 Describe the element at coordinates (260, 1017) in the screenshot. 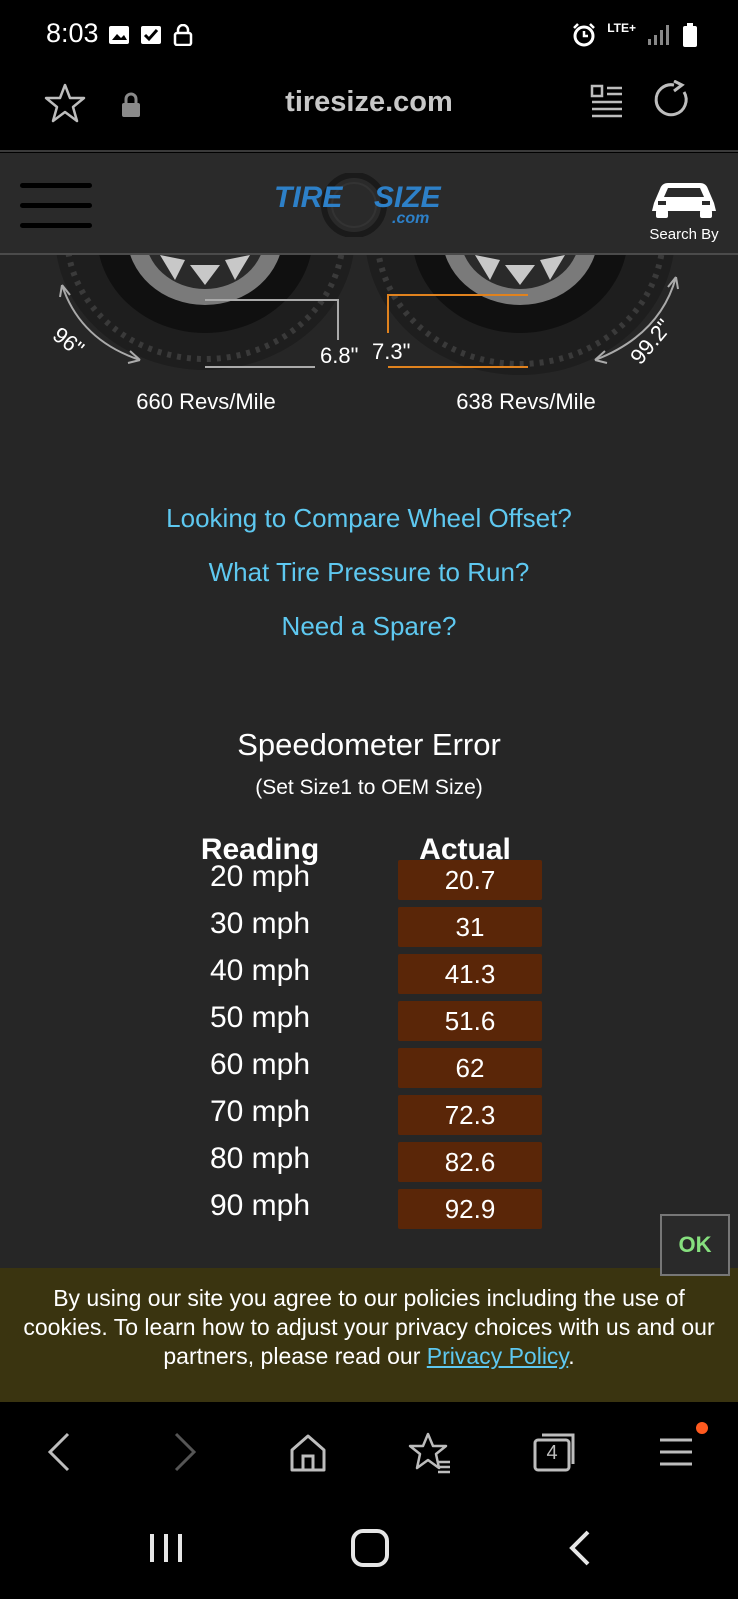

I see `reading-cell: 50 mph` at that location.